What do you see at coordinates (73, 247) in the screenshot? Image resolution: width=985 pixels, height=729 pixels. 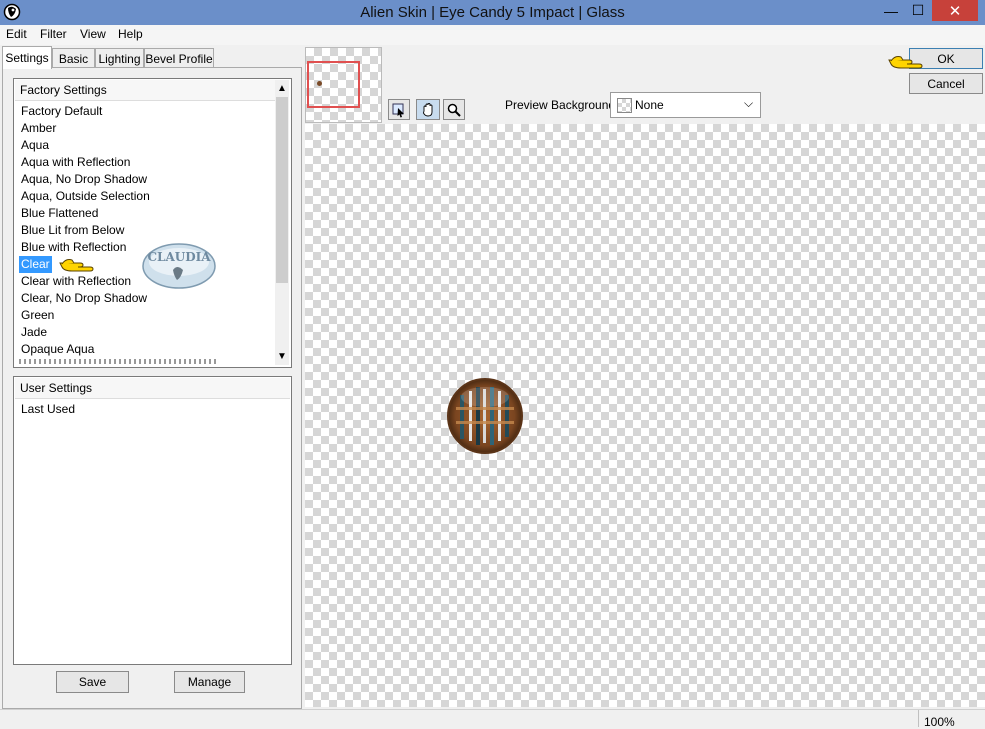 I see `preset-blue-with-reflection: Blue with Reflection` at bounding box center [73, 247].